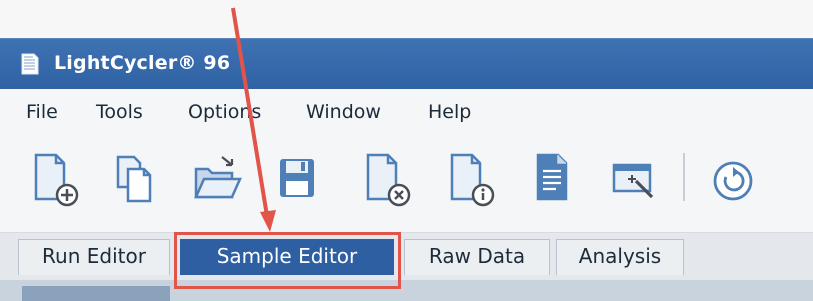 Image resolution: width=813 pixels, height=301 pixels. I want to click on close-document-button, so click(387, 179).